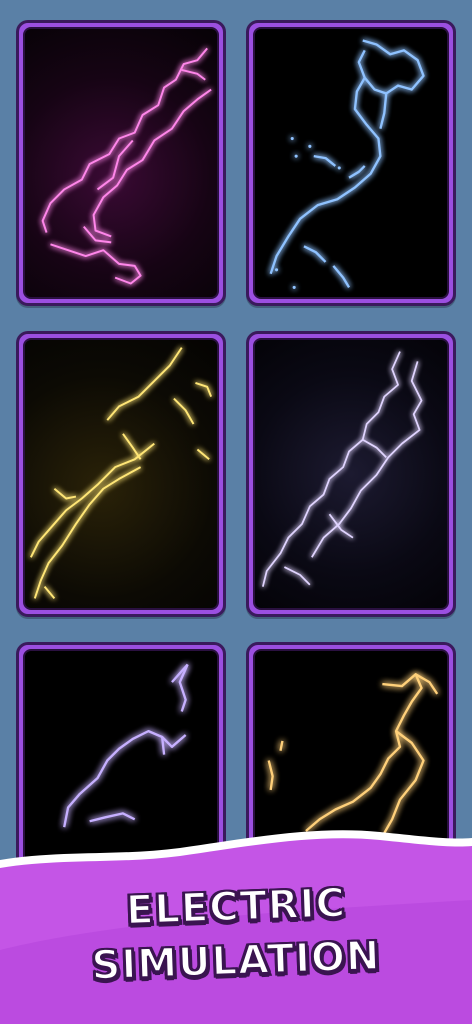 The width and height of the screenshot is (472, 1024). I want to click on lavender-lightning-icon, so click(342, 469).